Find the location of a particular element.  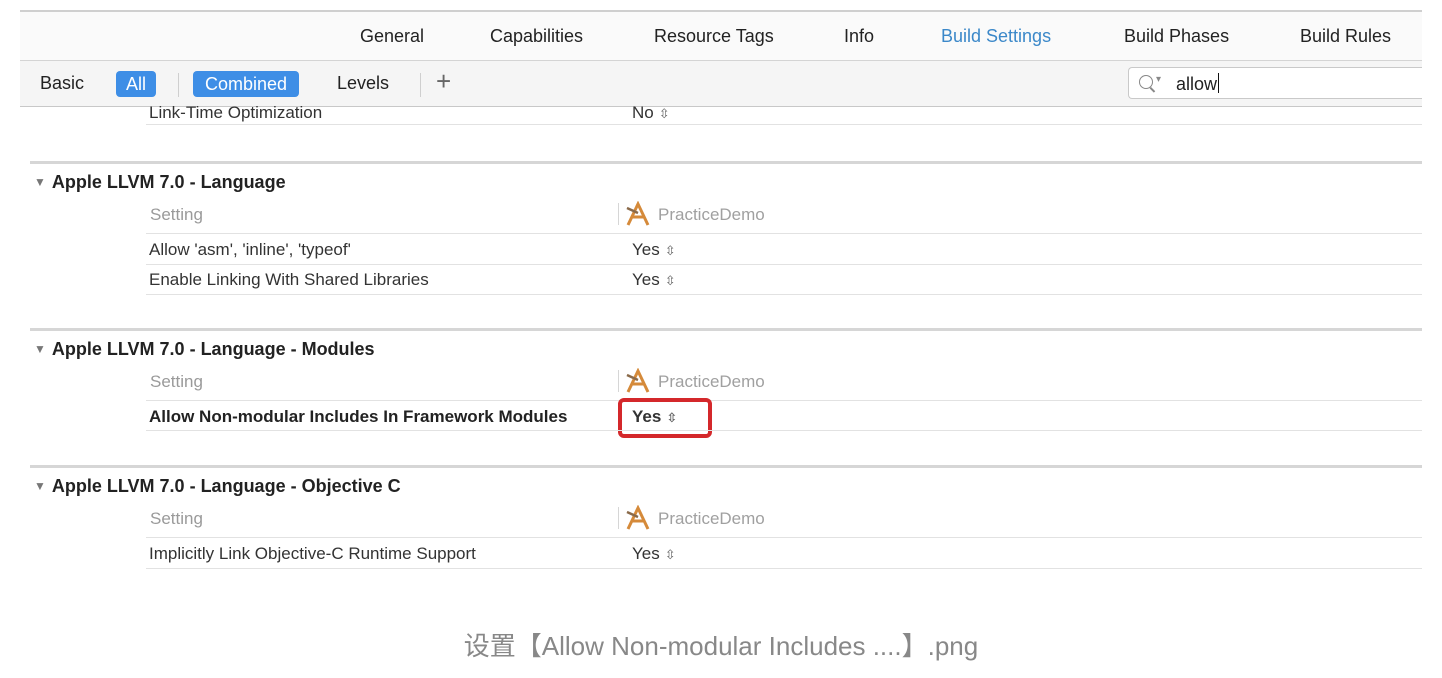

setting-name: Link-Time Optimization is located at coordinates (236, 112).